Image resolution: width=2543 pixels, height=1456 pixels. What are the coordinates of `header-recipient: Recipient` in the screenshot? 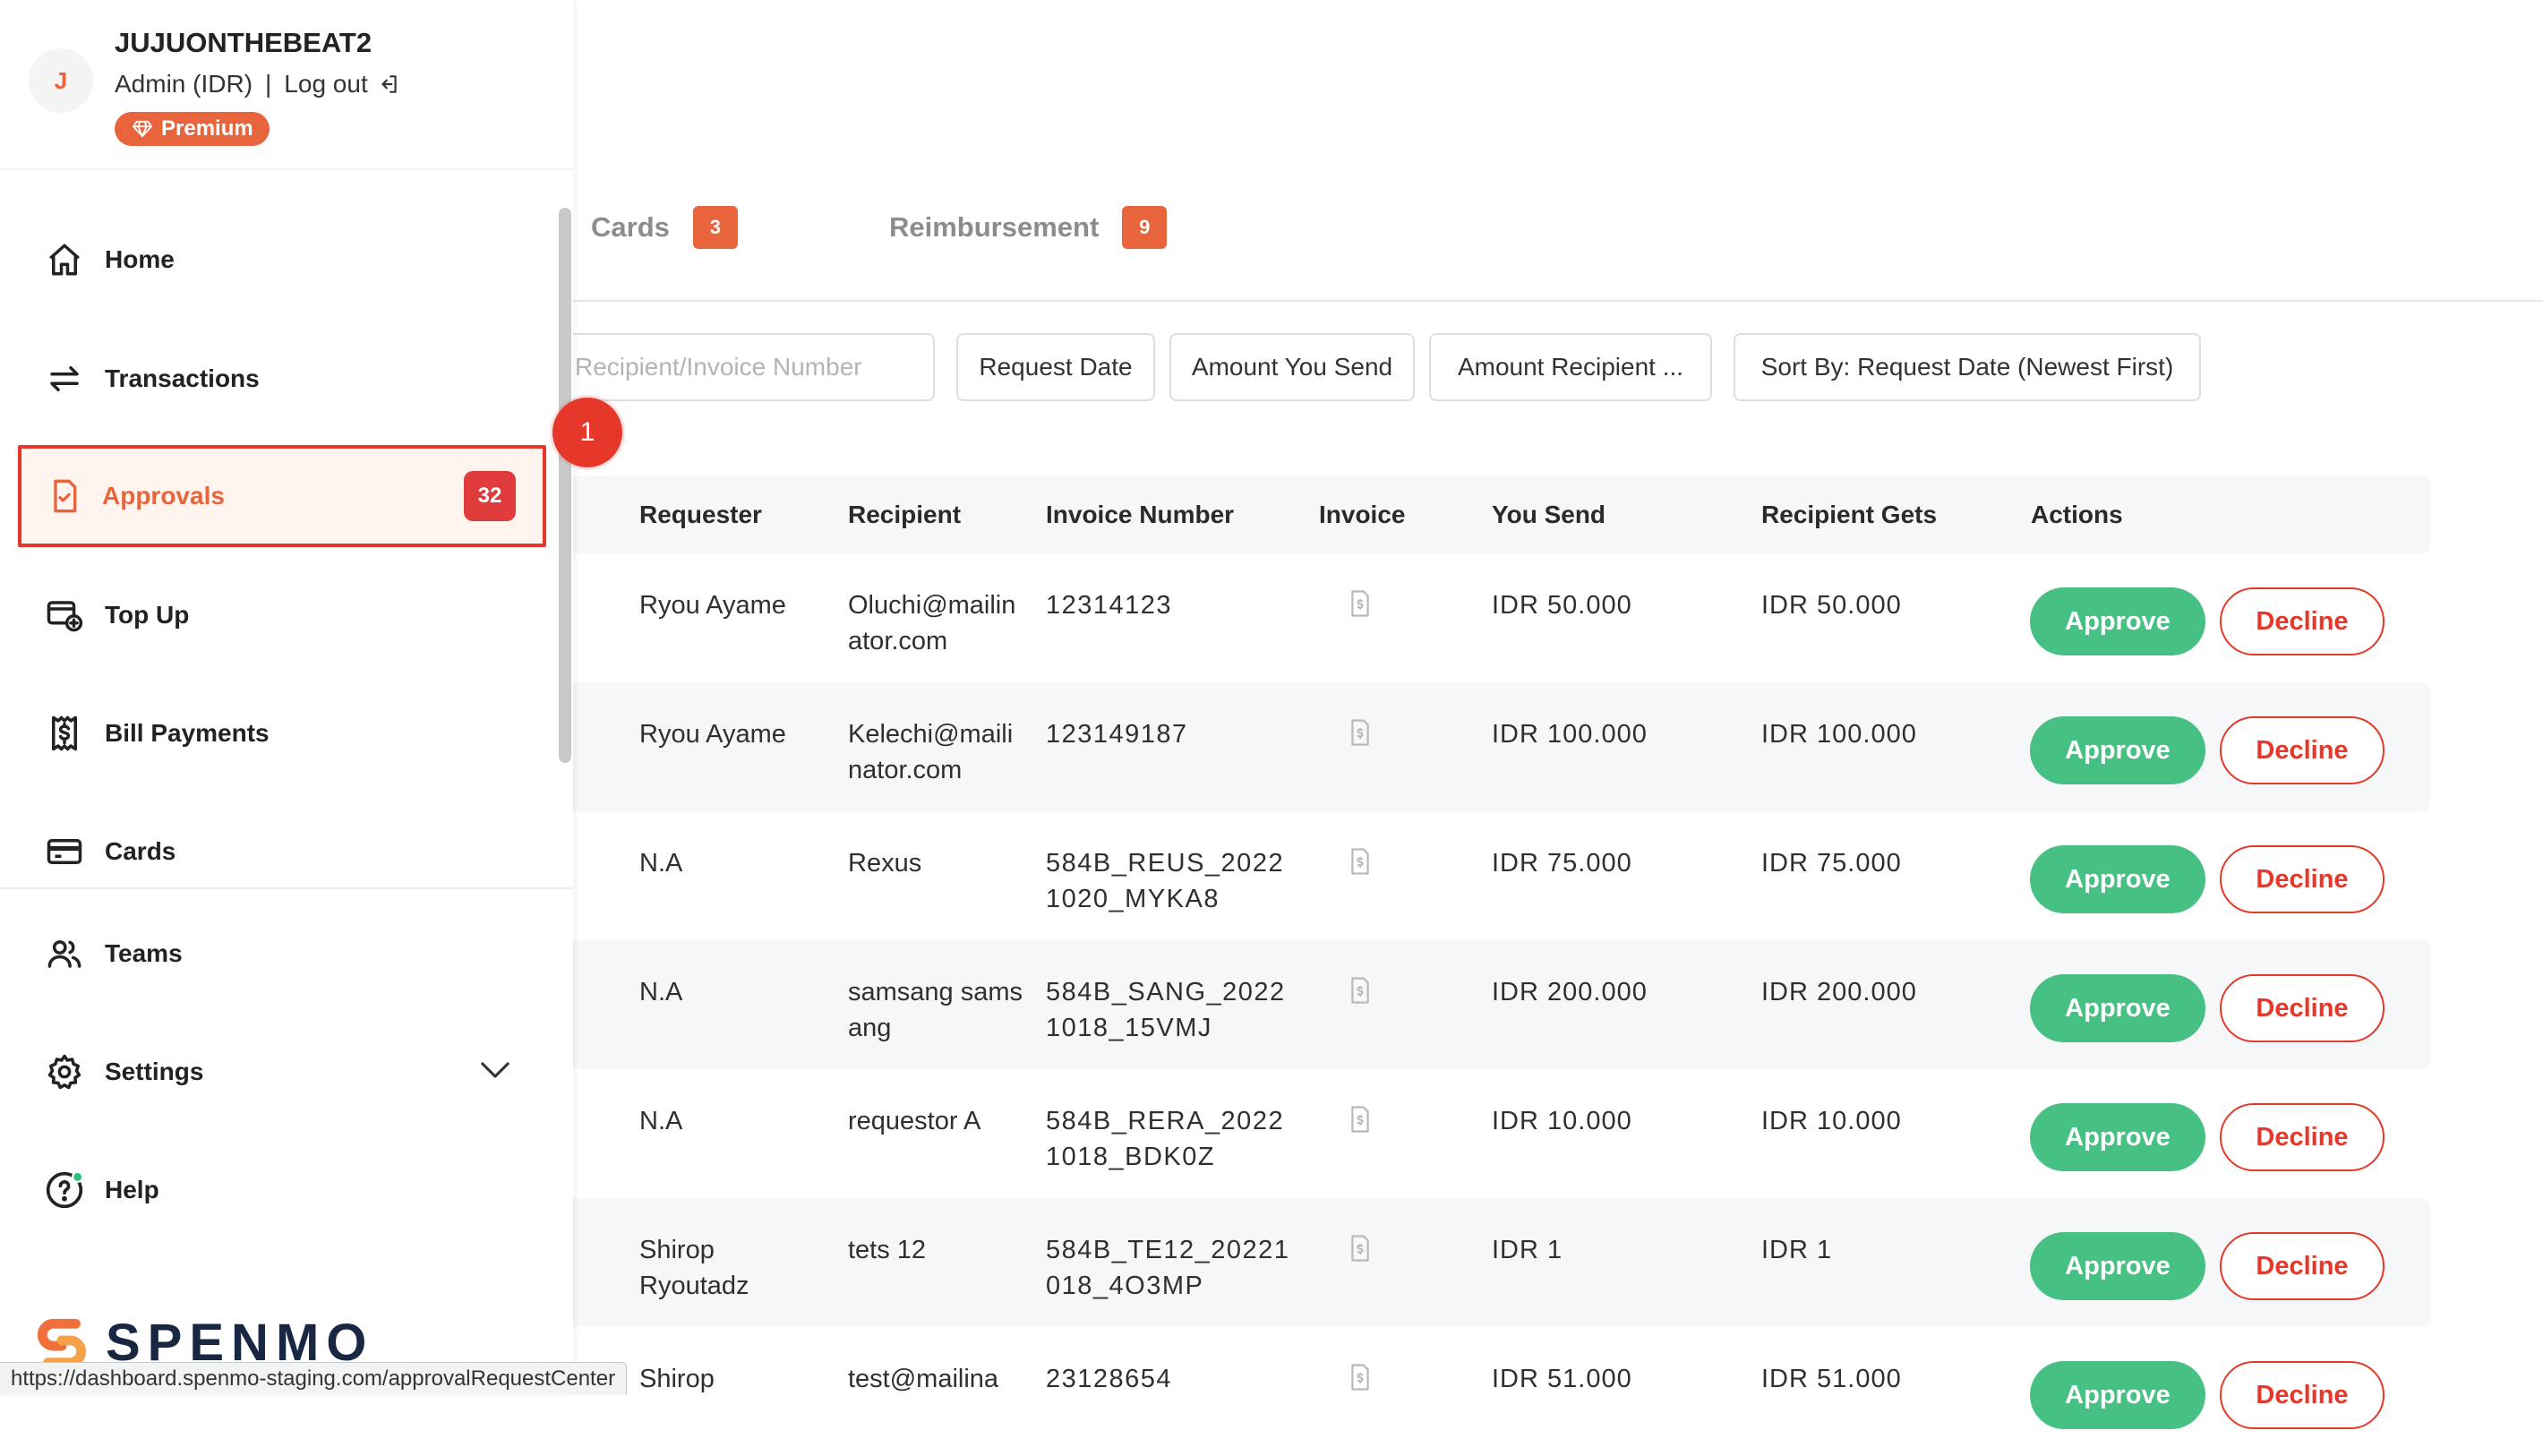 It's located at (905, 514).